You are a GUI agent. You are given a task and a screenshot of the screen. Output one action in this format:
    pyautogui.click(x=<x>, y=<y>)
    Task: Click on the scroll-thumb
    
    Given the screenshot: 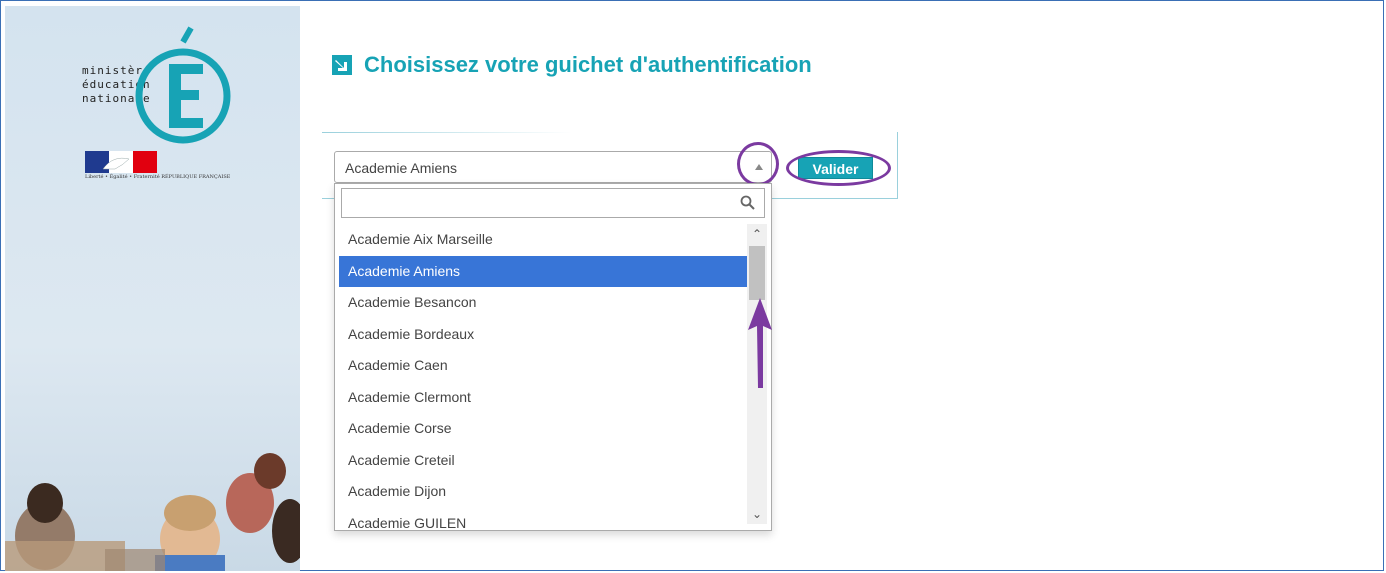 What is the action you would take?
    pyautogui.click(x=757, y=273)
    